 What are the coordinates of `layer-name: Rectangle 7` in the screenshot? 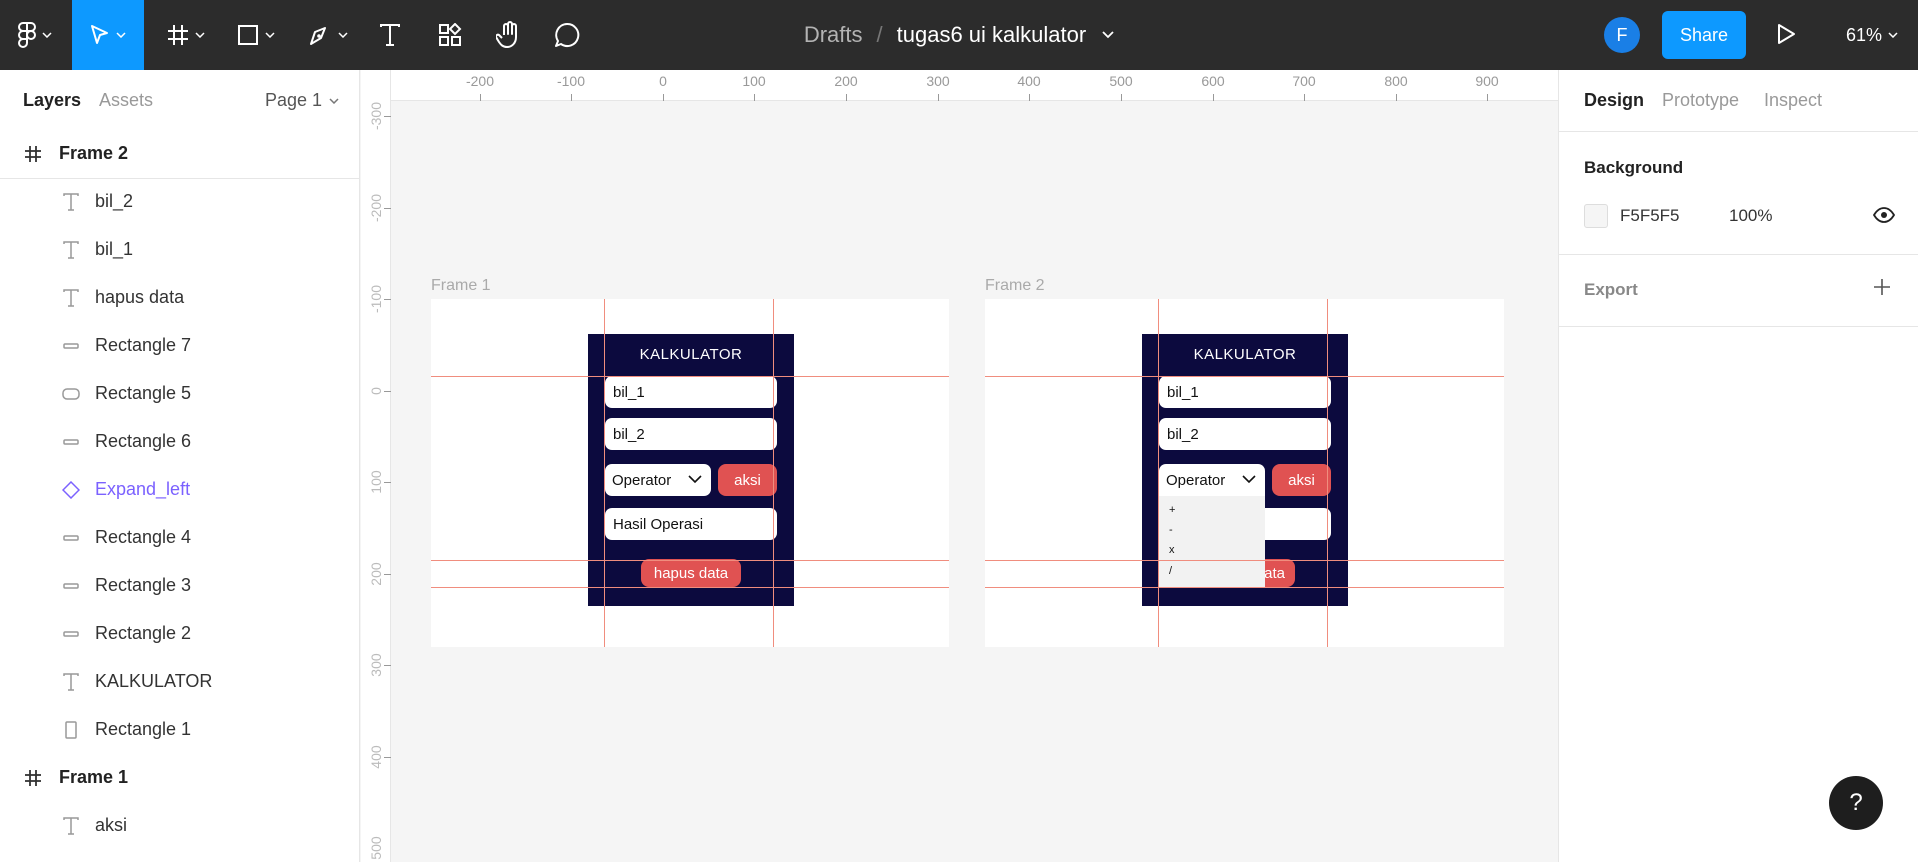 It's located at (143, 344).